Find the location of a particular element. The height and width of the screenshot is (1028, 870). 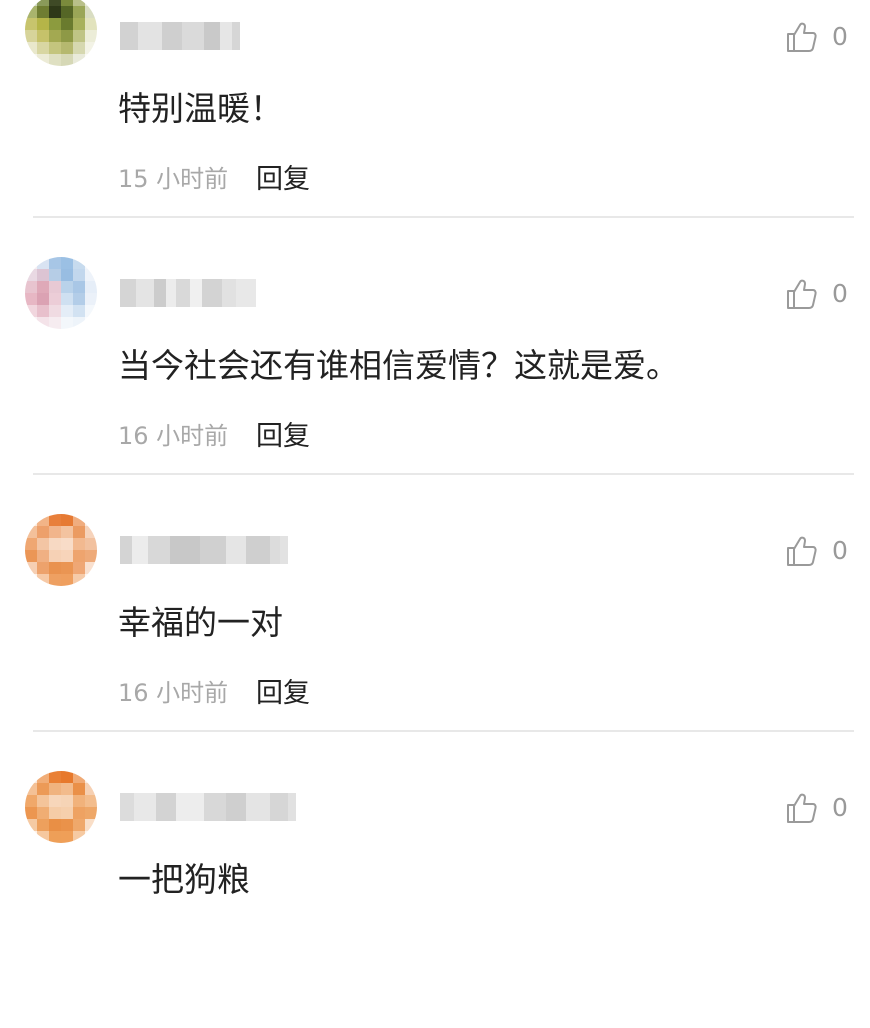

comment-text: 一把狗粮 is located at coordinates (184, 879).